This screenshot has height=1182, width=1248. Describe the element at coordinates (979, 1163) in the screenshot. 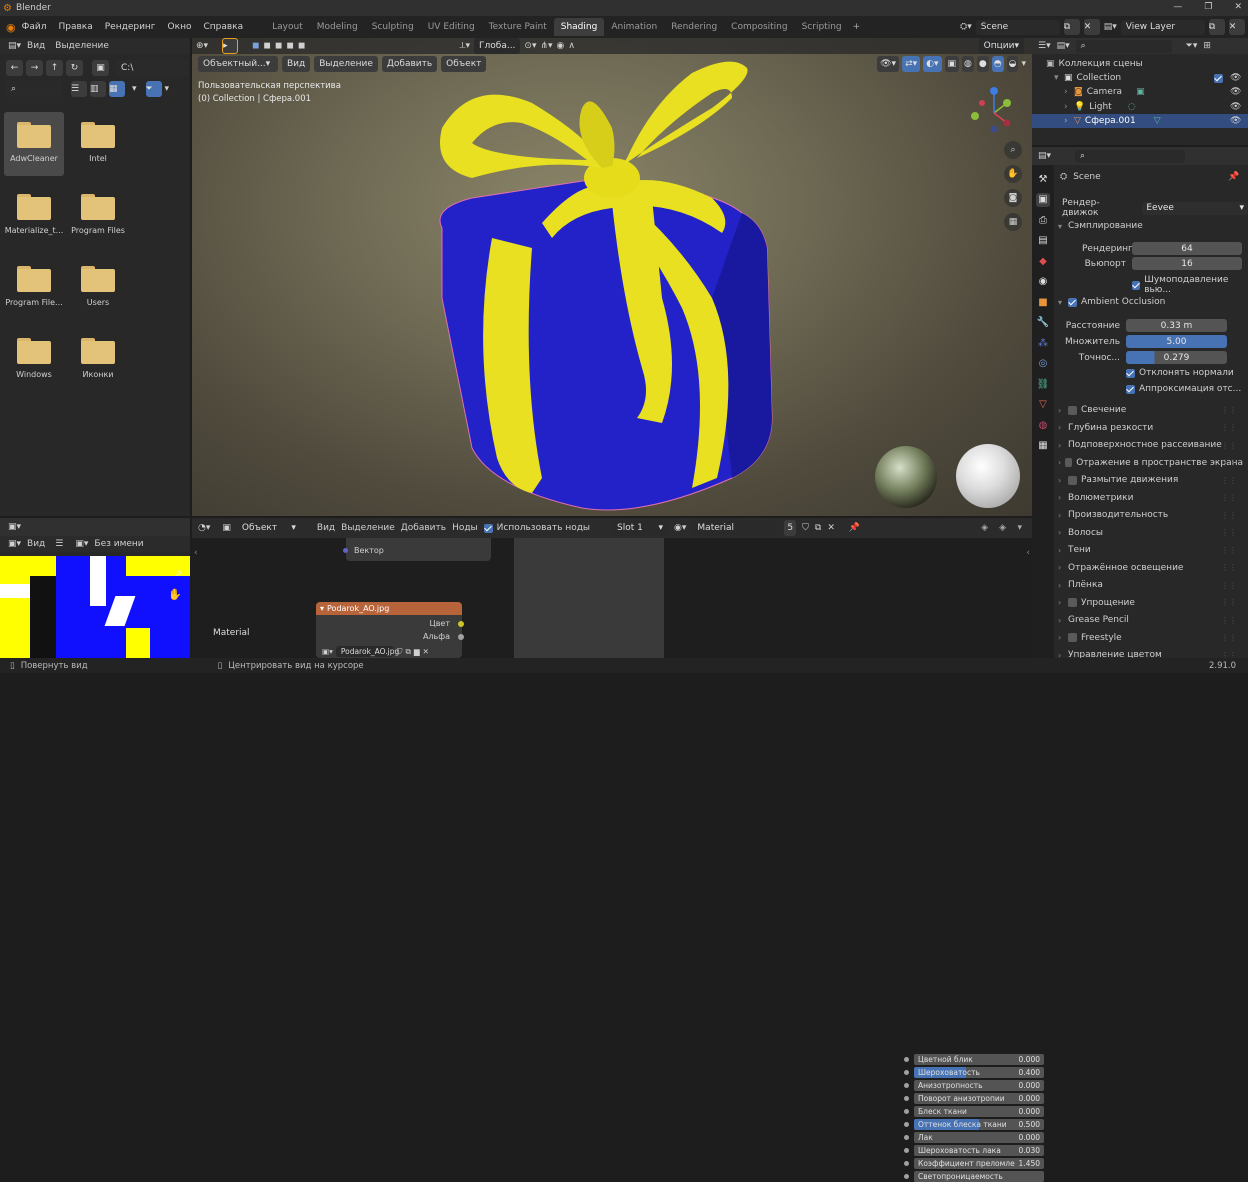

I see `bsdf-input-row: Коэффициент преломле 1.450` at that location.